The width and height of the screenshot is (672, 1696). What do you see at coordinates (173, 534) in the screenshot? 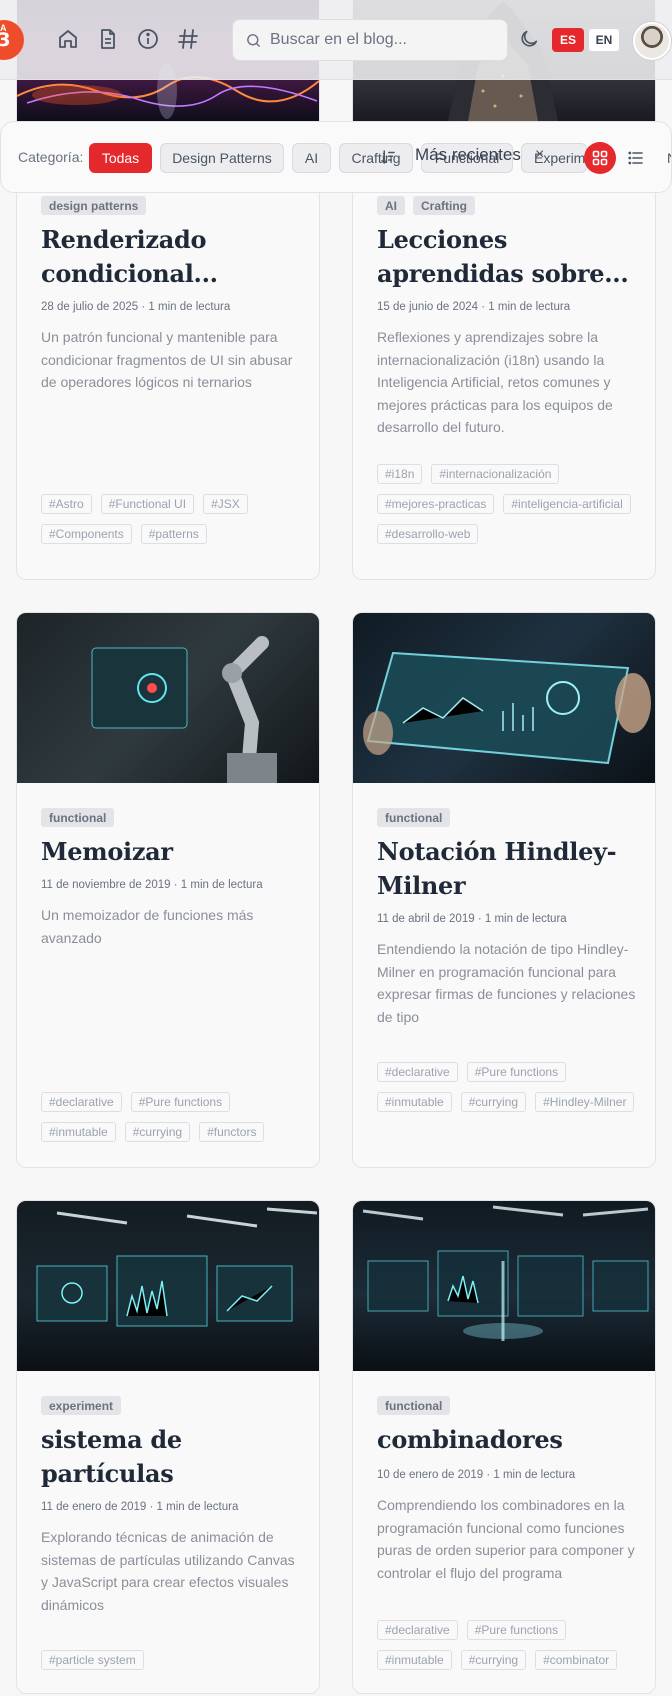
I see `tag: #patterns` at bounding box center [173, 534].